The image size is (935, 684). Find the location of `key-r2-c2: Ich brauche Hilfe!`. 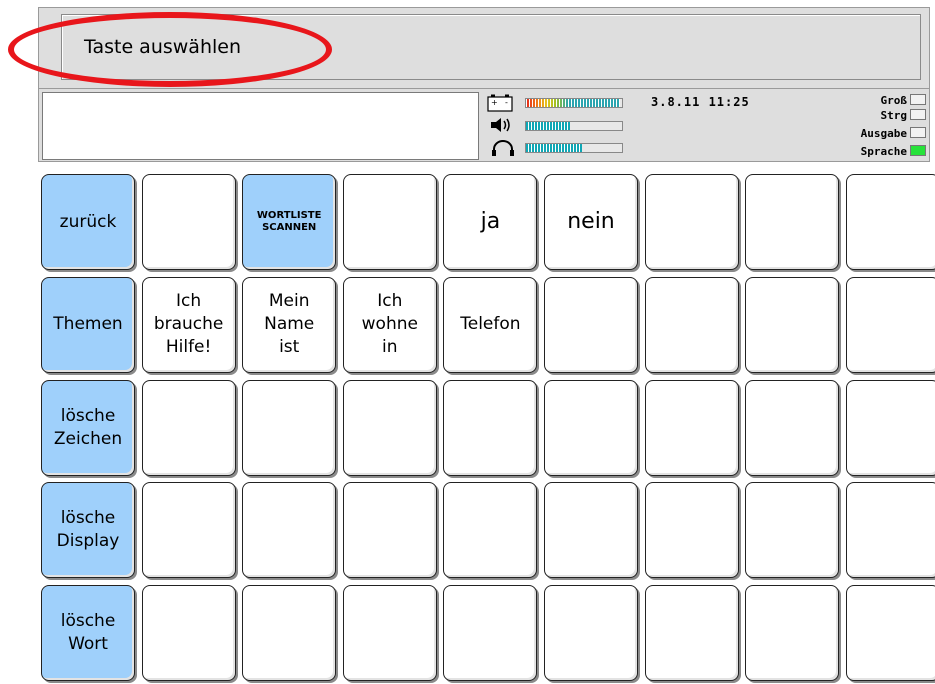

key-r2-c2: Ich brauche Hilfe! is located at coordinates (188, 324).